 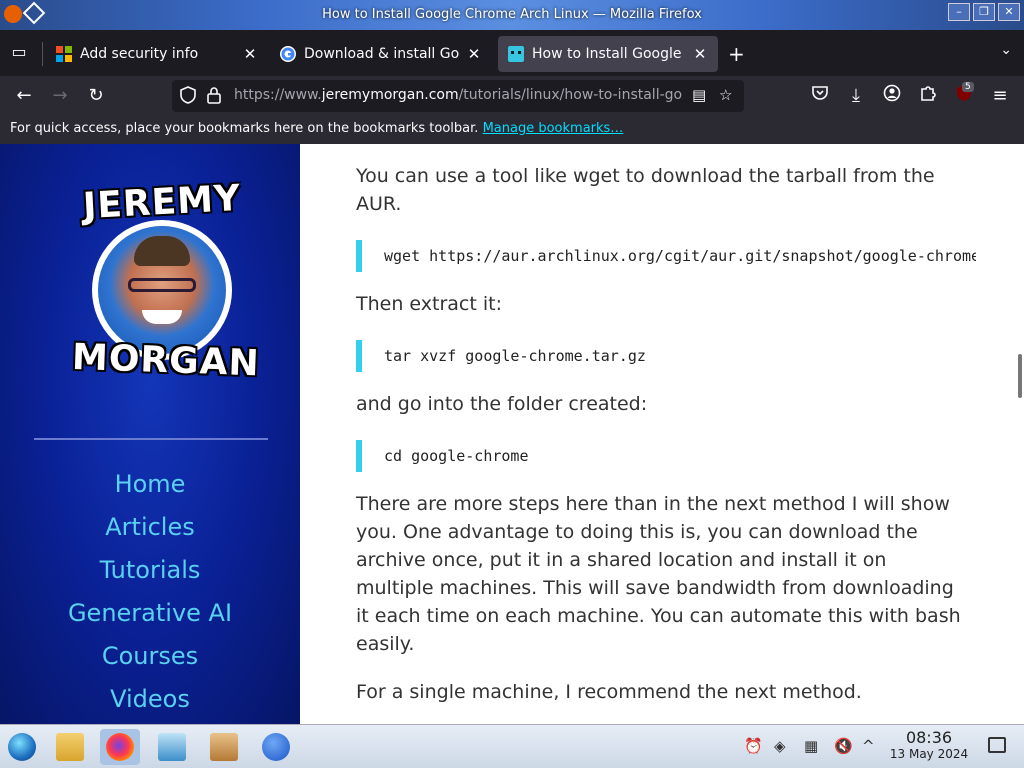 I want to click on maximize-button: ❐, so click(x=984, y=12).